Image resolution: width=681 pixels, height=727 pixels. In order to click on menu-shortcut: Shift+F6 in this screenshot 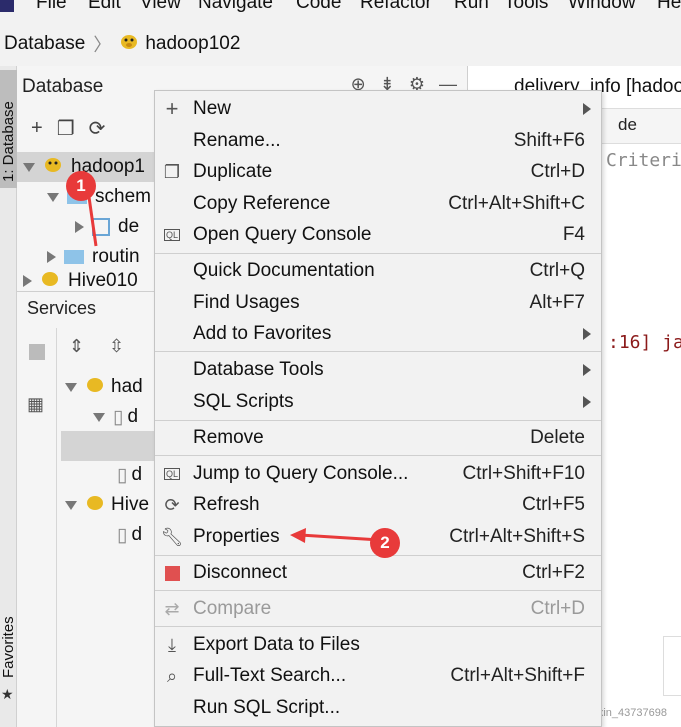, I will do `click(549, 140)`.